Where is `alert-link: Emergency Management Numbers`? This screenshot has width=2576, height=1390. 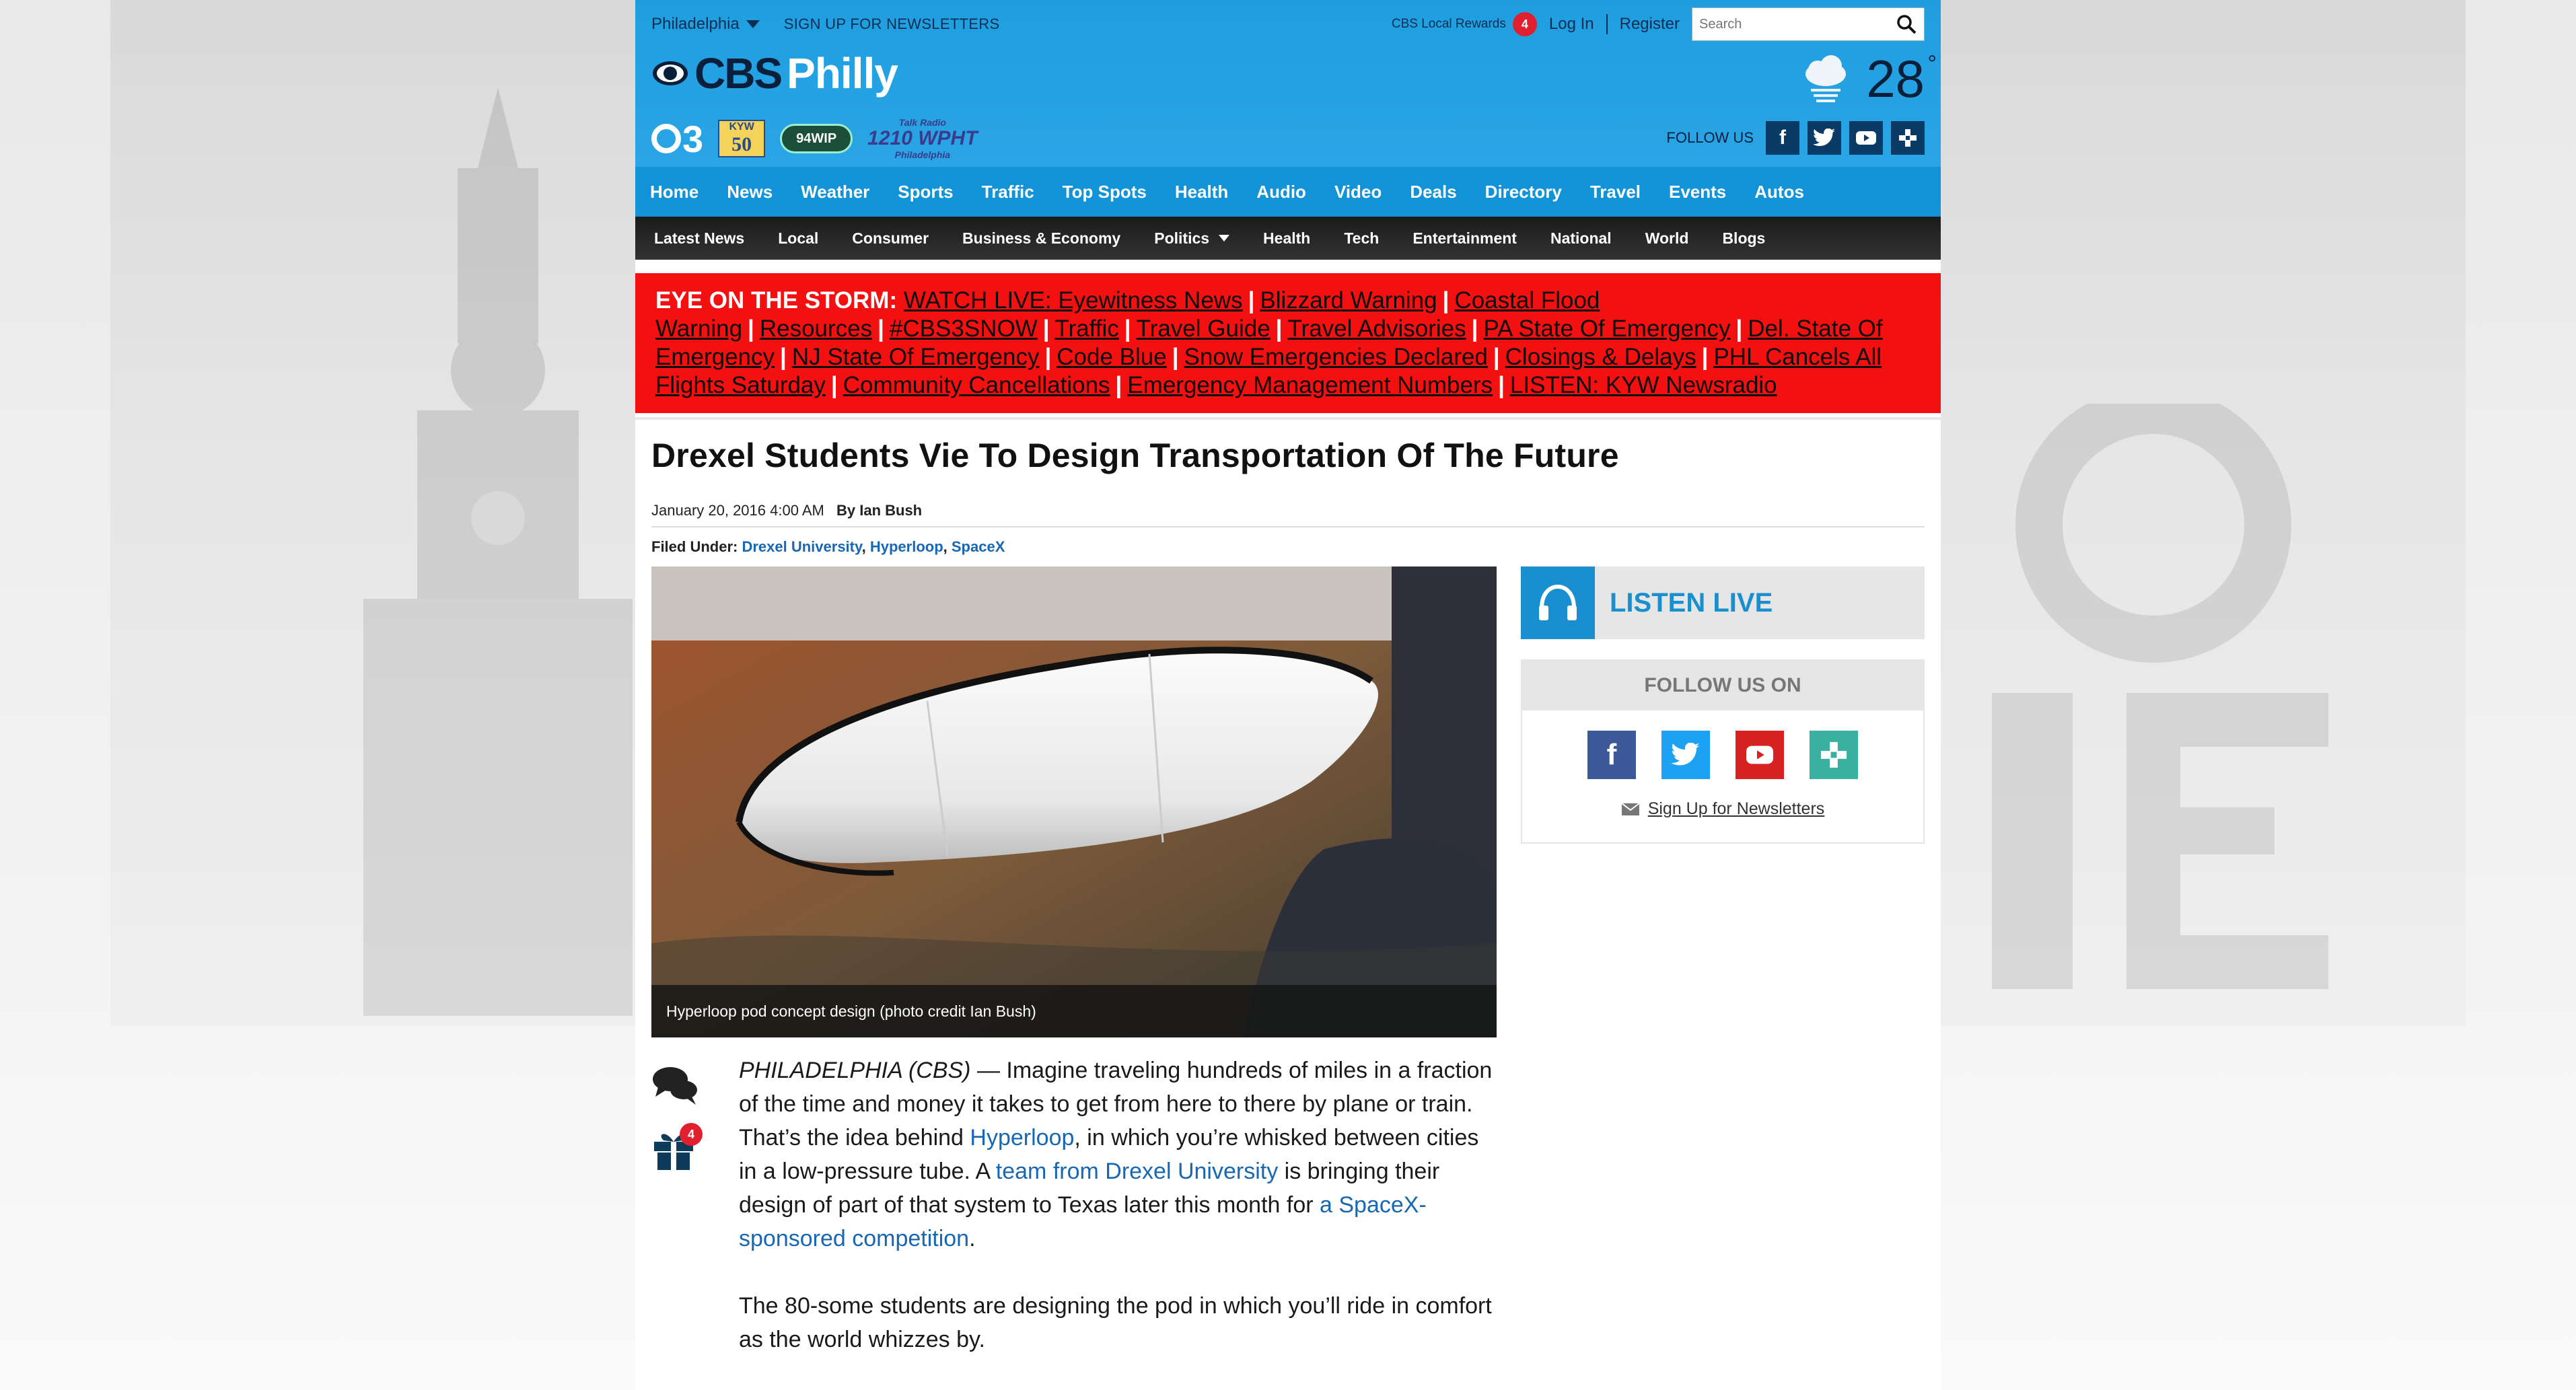 alert-link: Emergency Management Numbers is located at coordinates (1310, 385).